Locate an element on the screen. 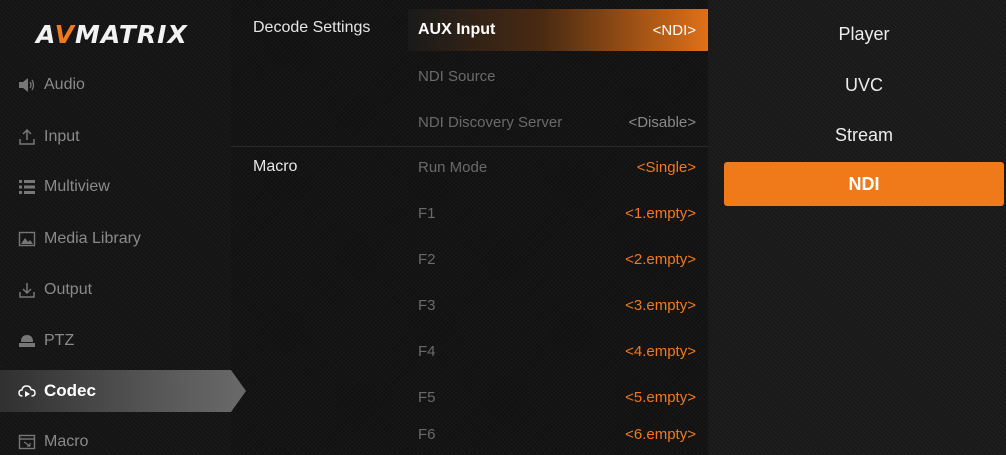 This screenshot has width=1006, height=455. cloud-icon is located at coordinates (27, 391).